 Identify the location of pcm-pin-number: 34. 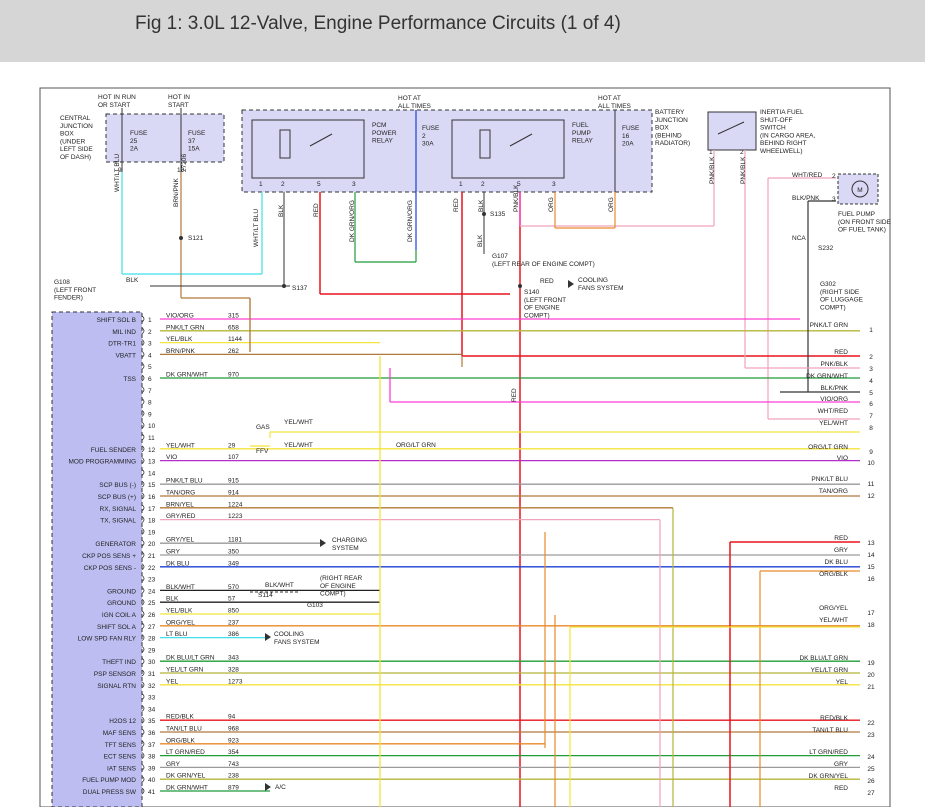
(152, 709).